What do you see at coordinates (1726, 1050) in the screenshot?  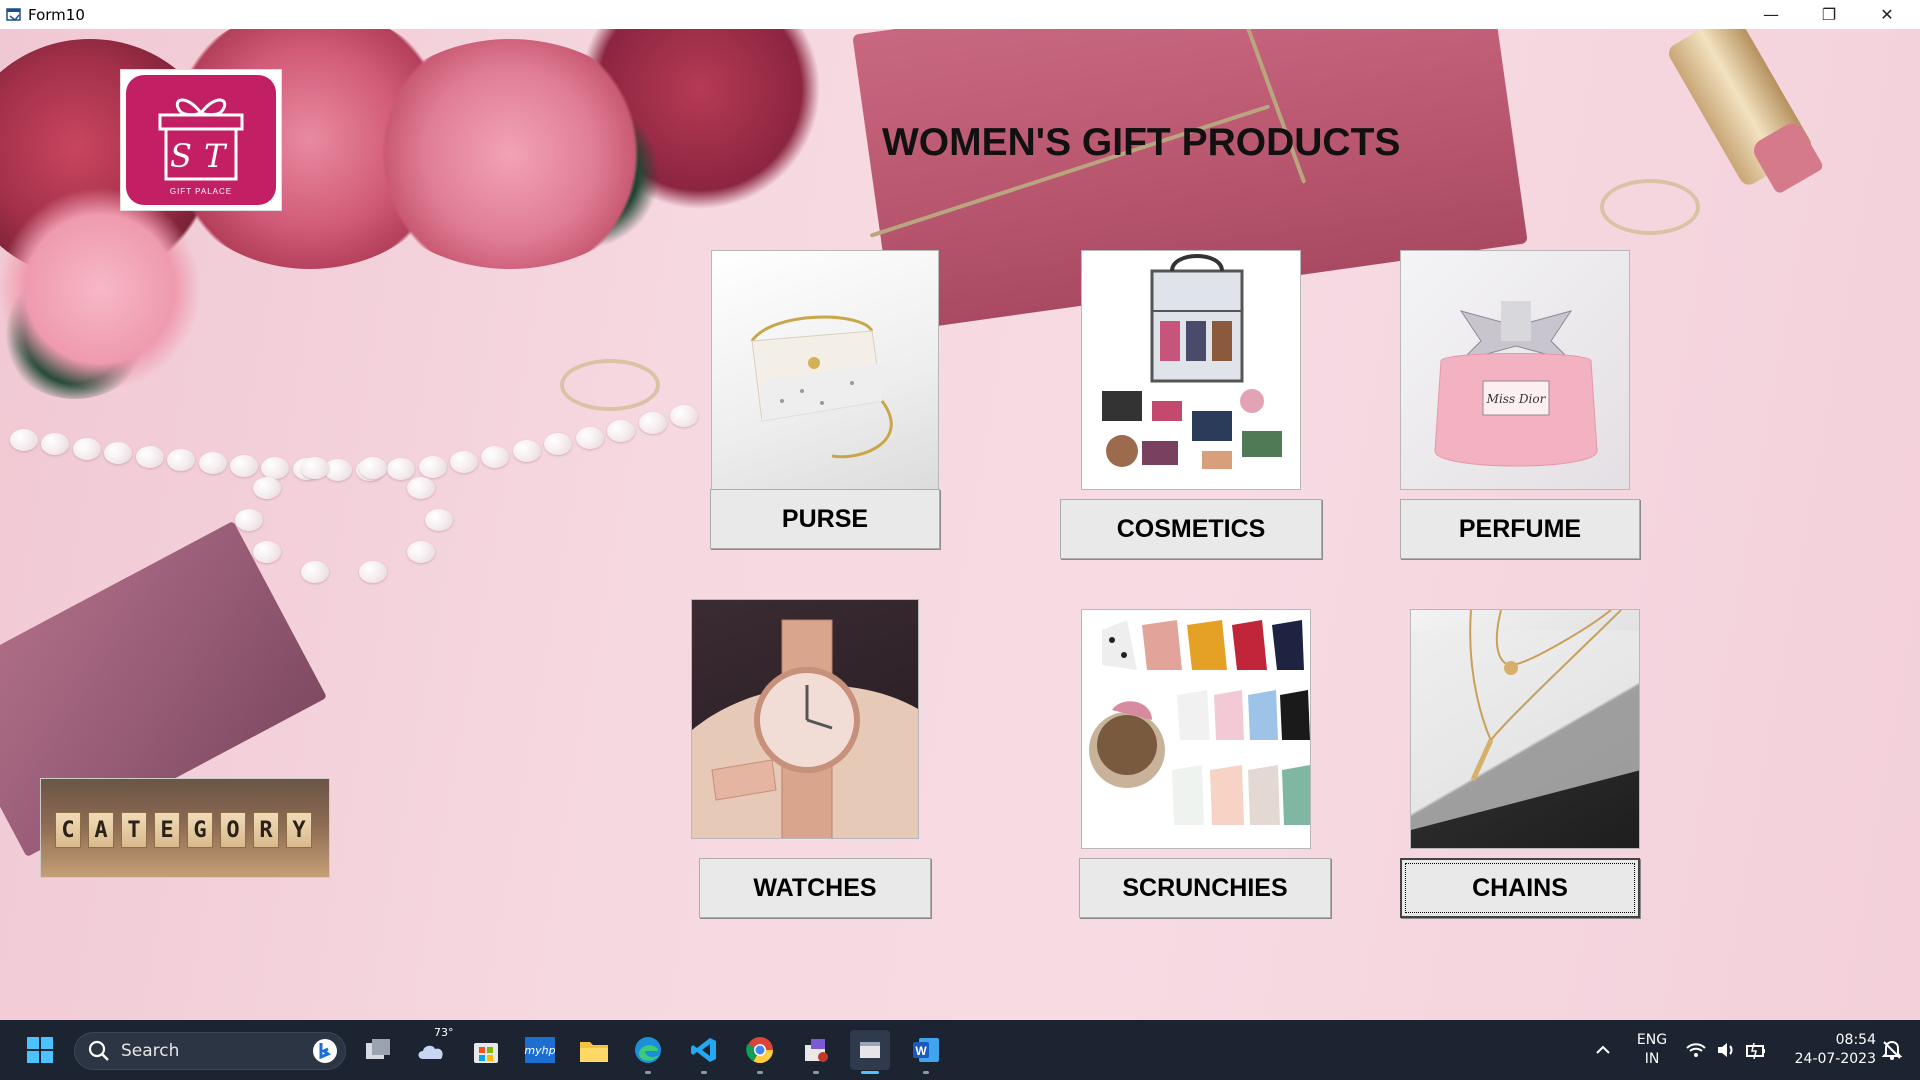 I see `network-sound-battery-group` at bounding box center [1726, 1050].